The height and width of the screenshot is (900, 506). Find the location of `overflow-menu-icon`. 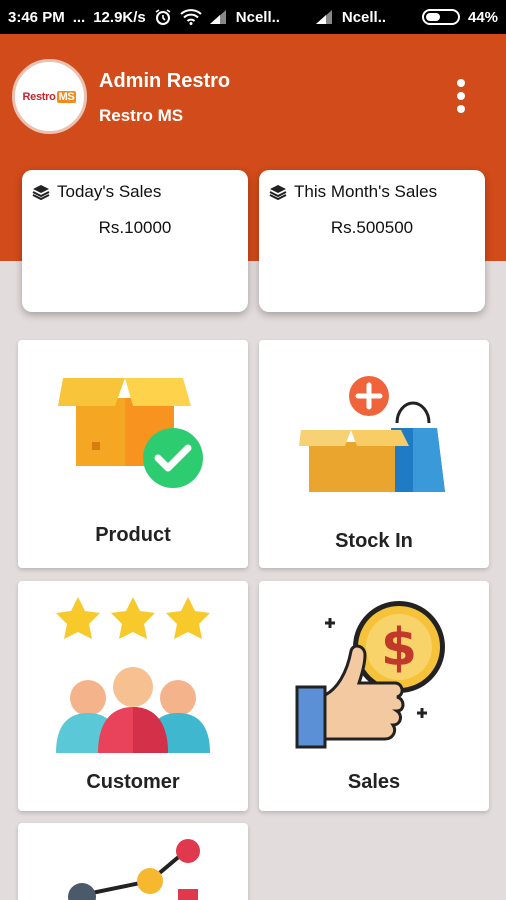

overflow-menu-icon is located at coordinates (461, 96).